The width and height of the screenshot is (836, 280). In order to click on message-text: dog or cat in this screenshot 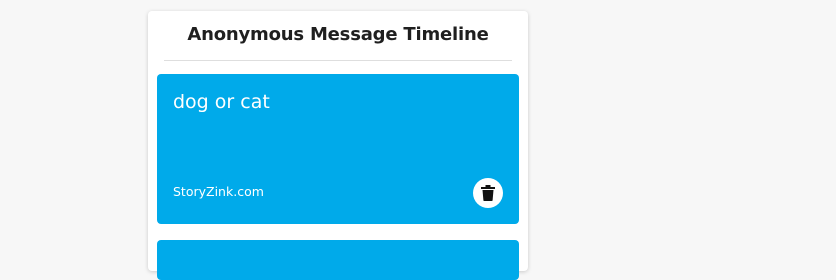, I will do `click(221, 102)`.